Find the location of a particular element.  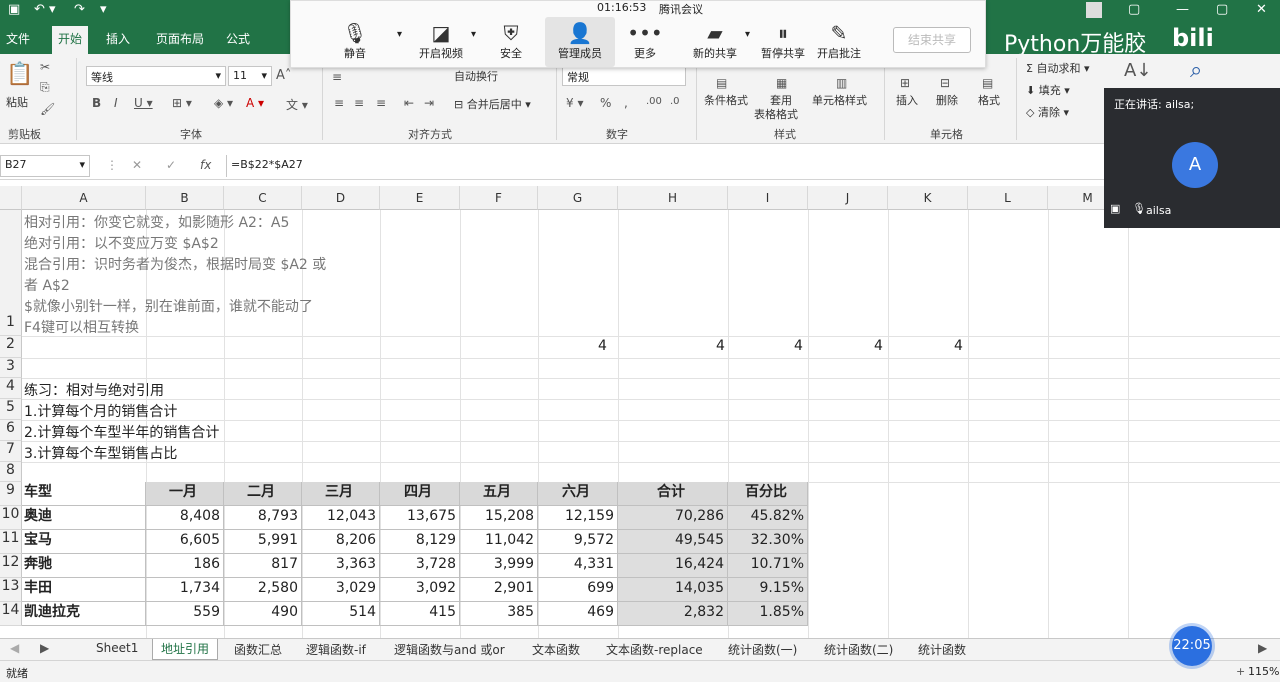

tab-formulas: 公式 is located at coordinates (238, 38).